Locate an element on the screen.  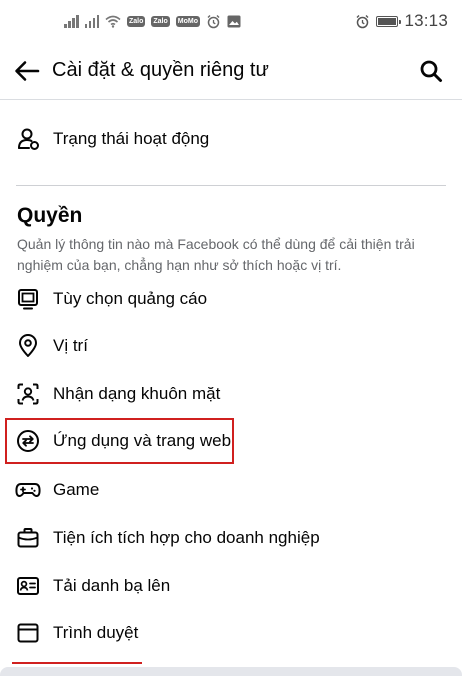
momo-notification-icon: MoMo is located at coordinates (187, 21).